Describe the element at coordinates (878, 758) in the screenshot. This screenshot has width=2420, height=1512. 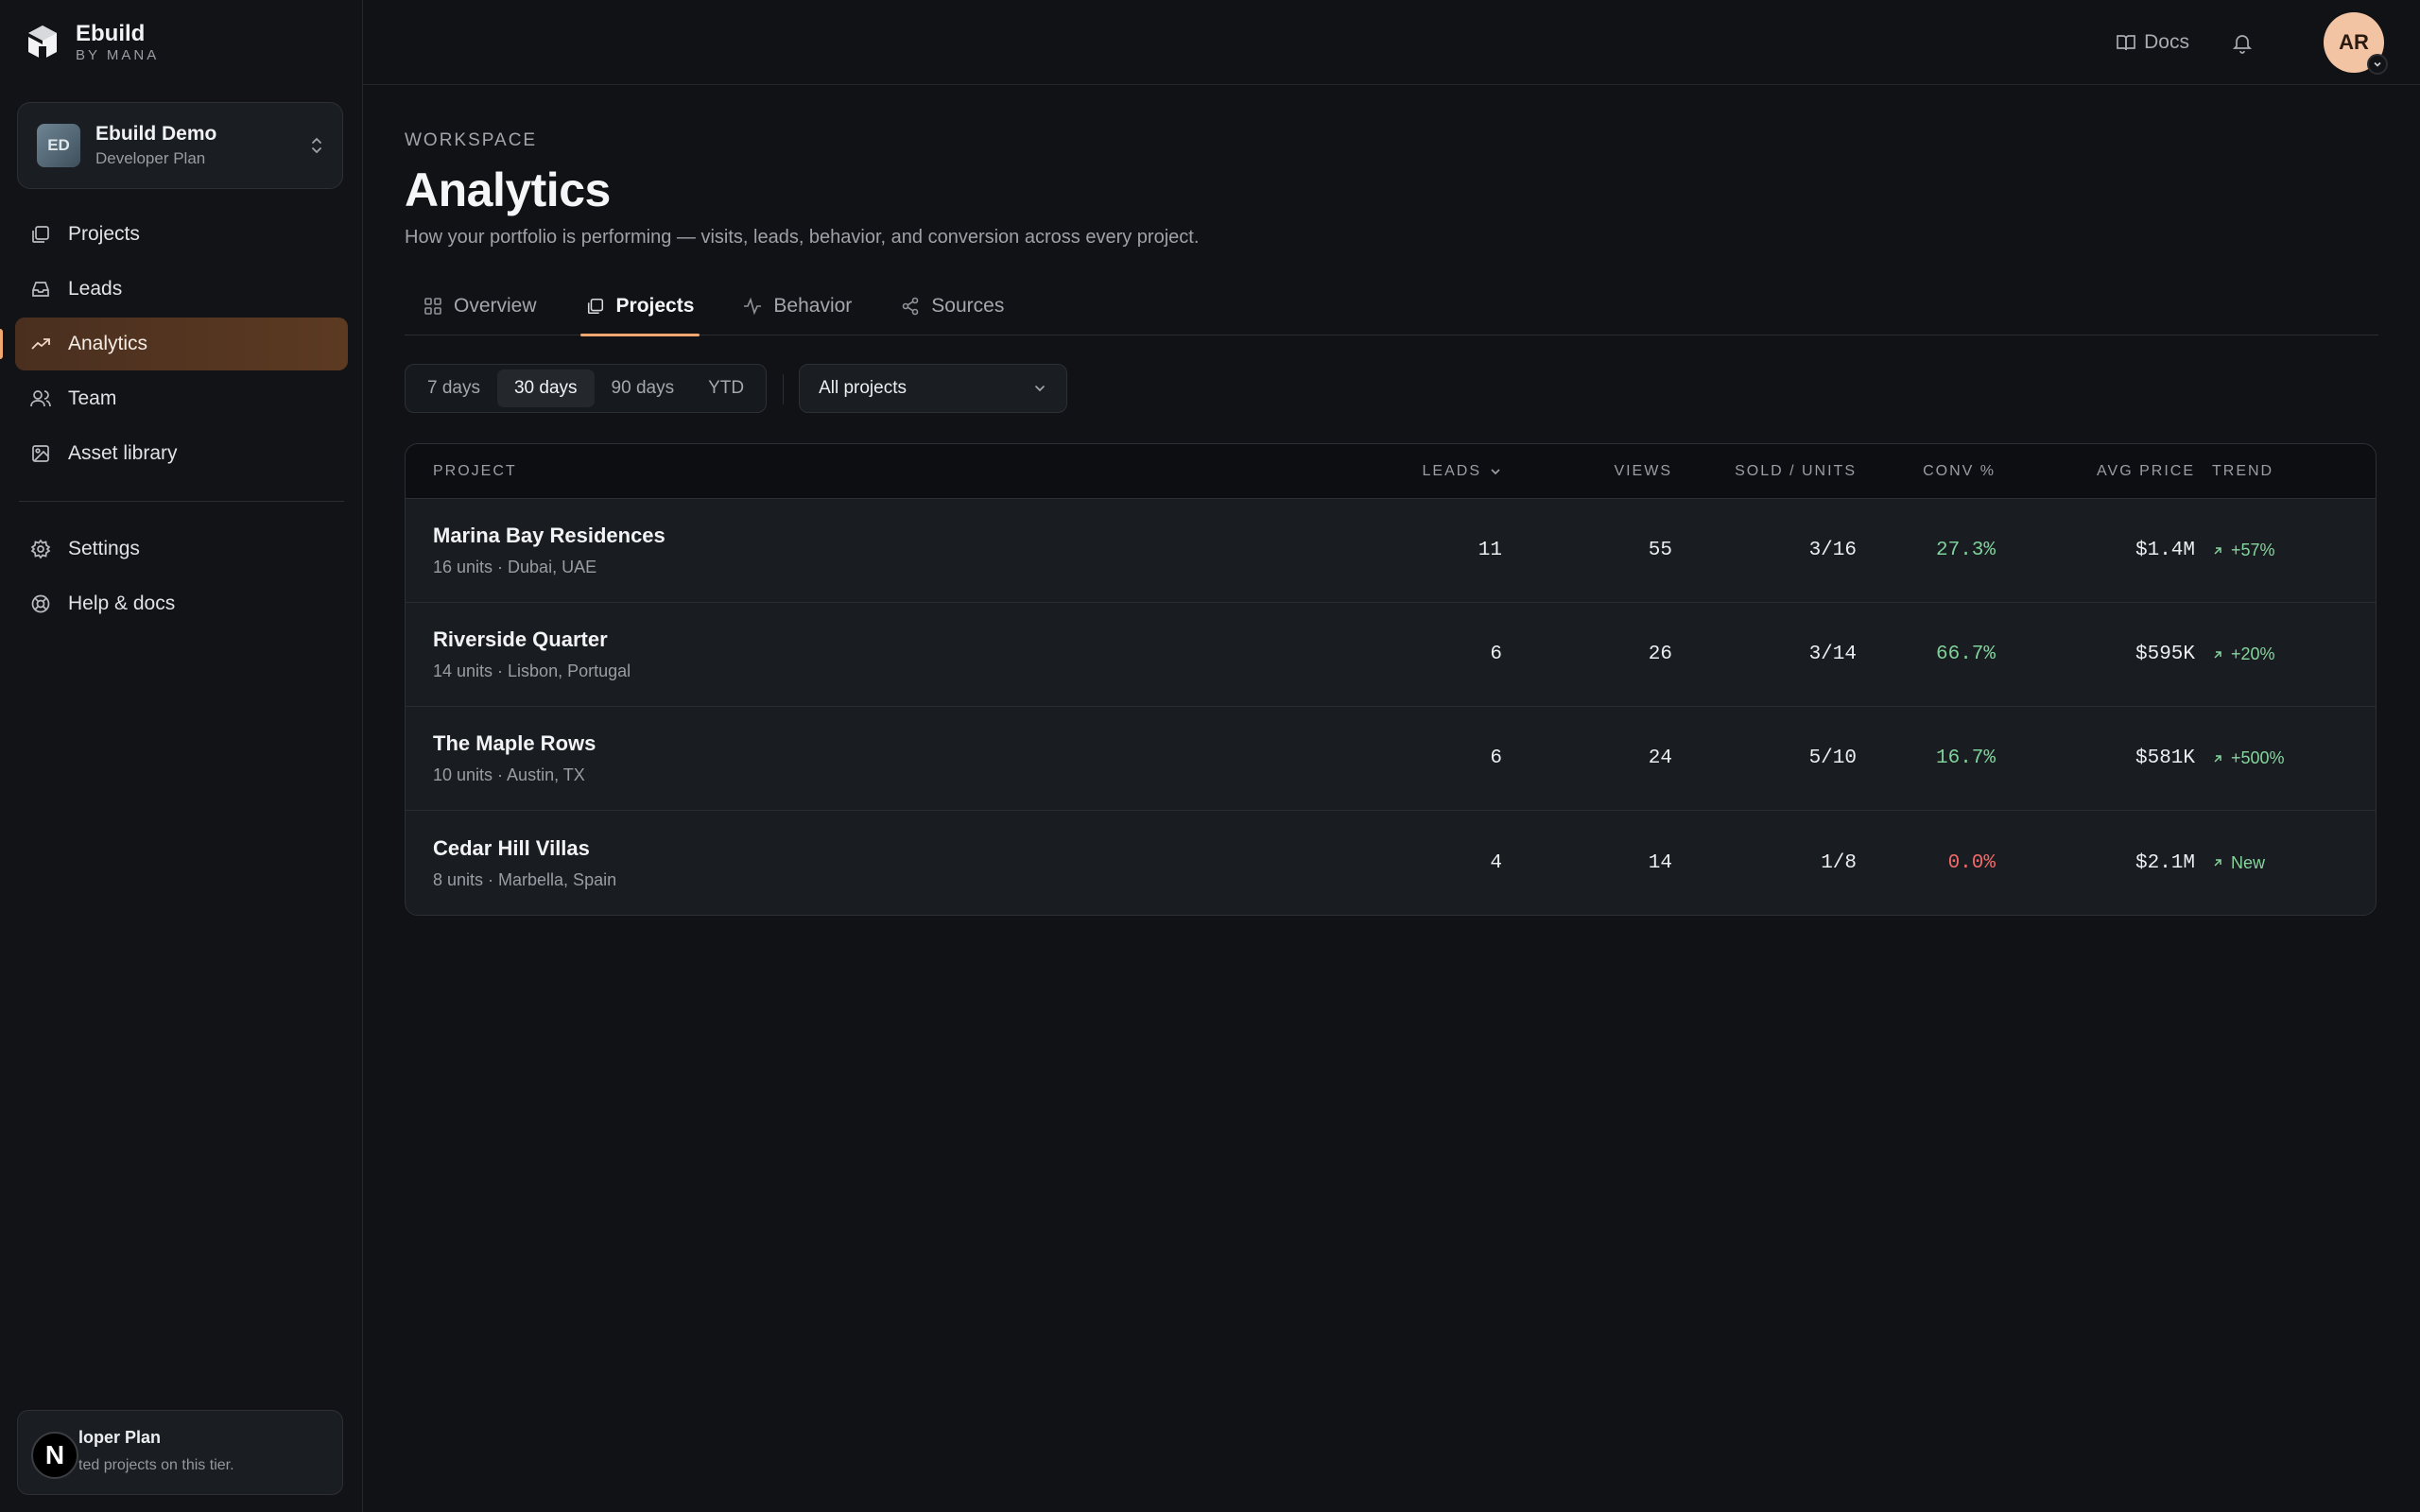
I see `project-cell: The Maple Rows 10 units · Austin, TX` at that location.